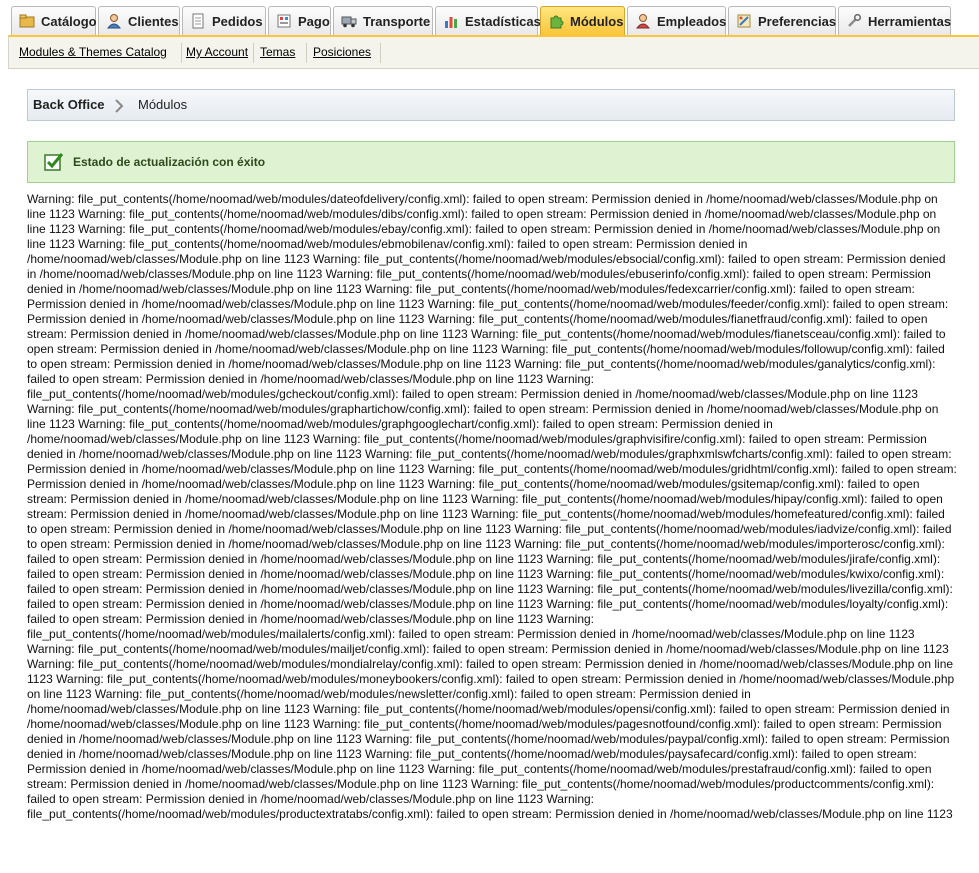 The image size is (979, 873). Describe the element at coordinates (314, 21) in the screenshot. I see `tab-label: Pago` at that location.